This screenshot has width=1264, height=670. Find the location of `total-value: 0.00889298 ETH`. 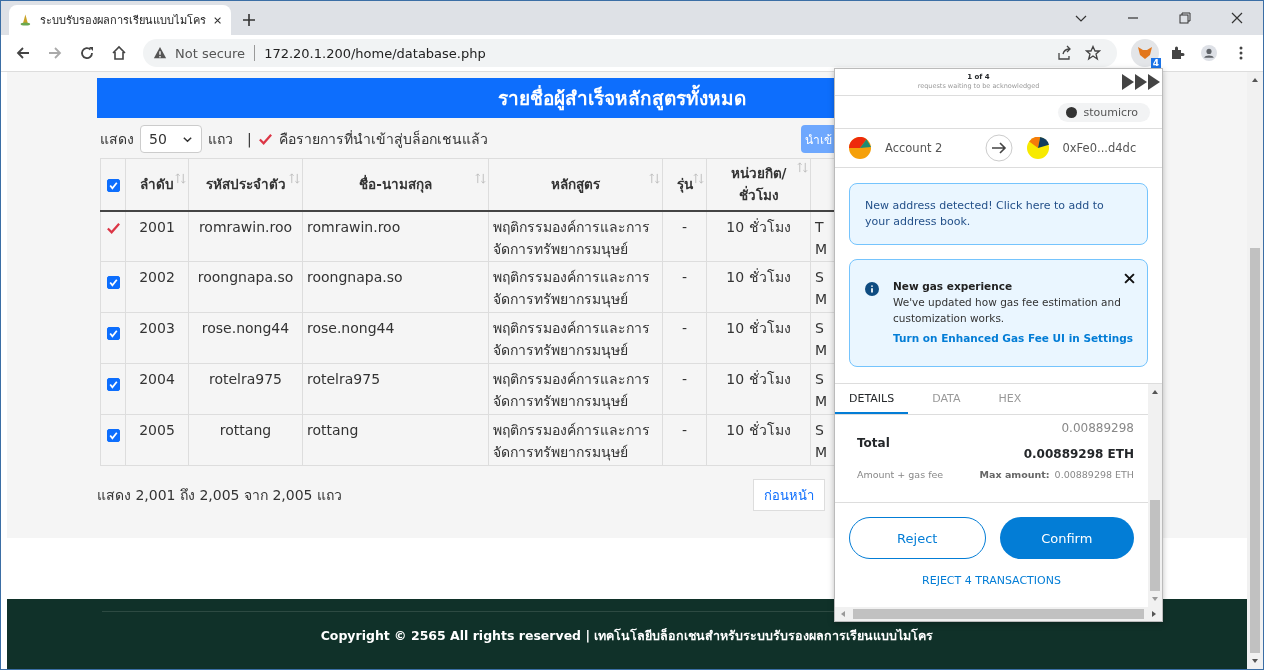

total-value: 0.00889298 ETH is located at coordinates (1078, 454).